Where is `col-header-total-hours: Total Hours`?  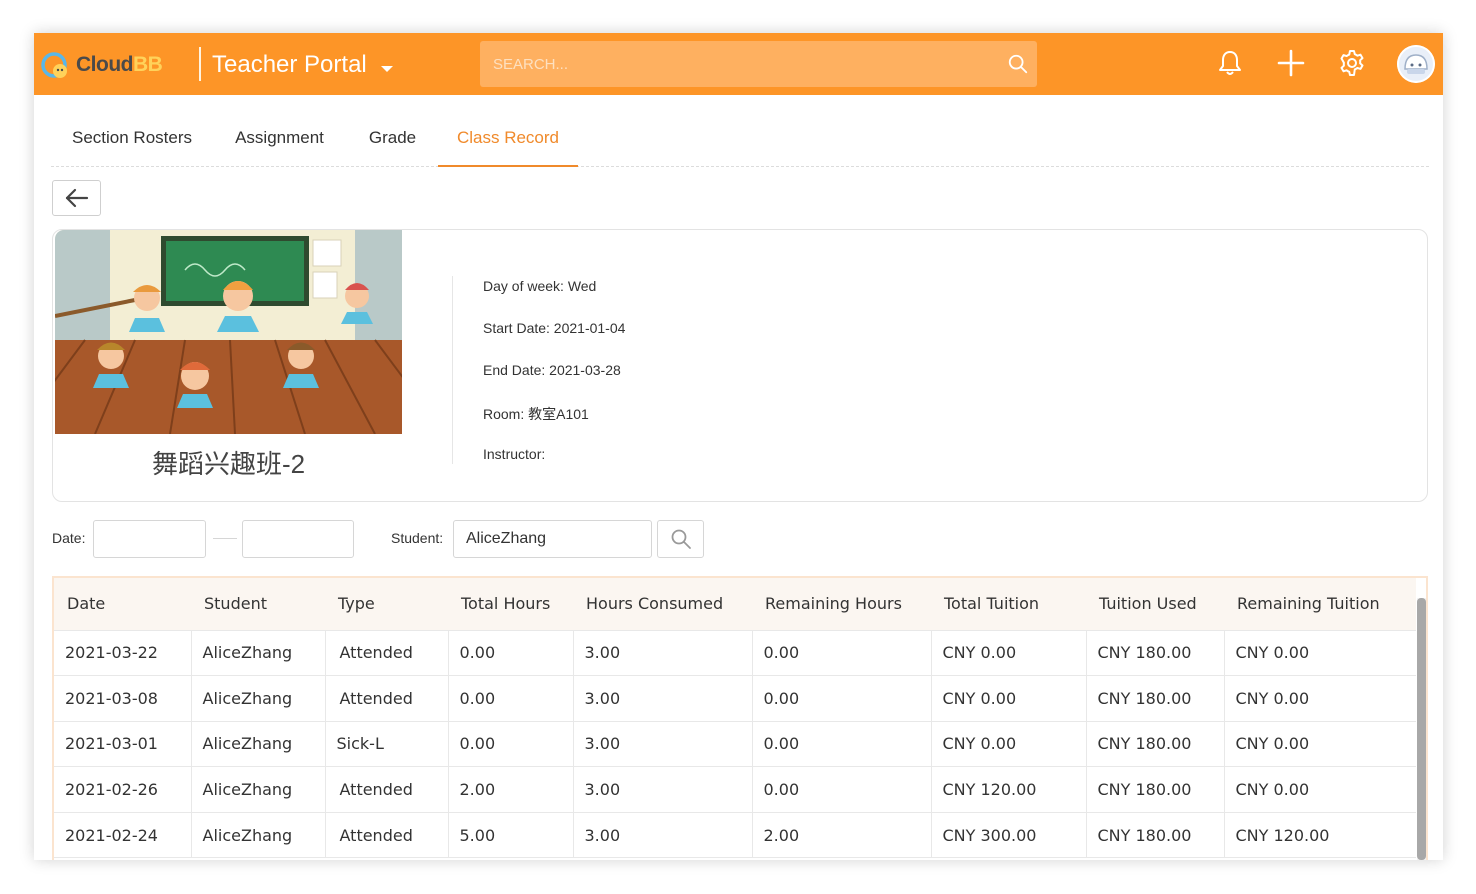
col-header-total-hours: Total Hours is located at coordinates (510, 604).